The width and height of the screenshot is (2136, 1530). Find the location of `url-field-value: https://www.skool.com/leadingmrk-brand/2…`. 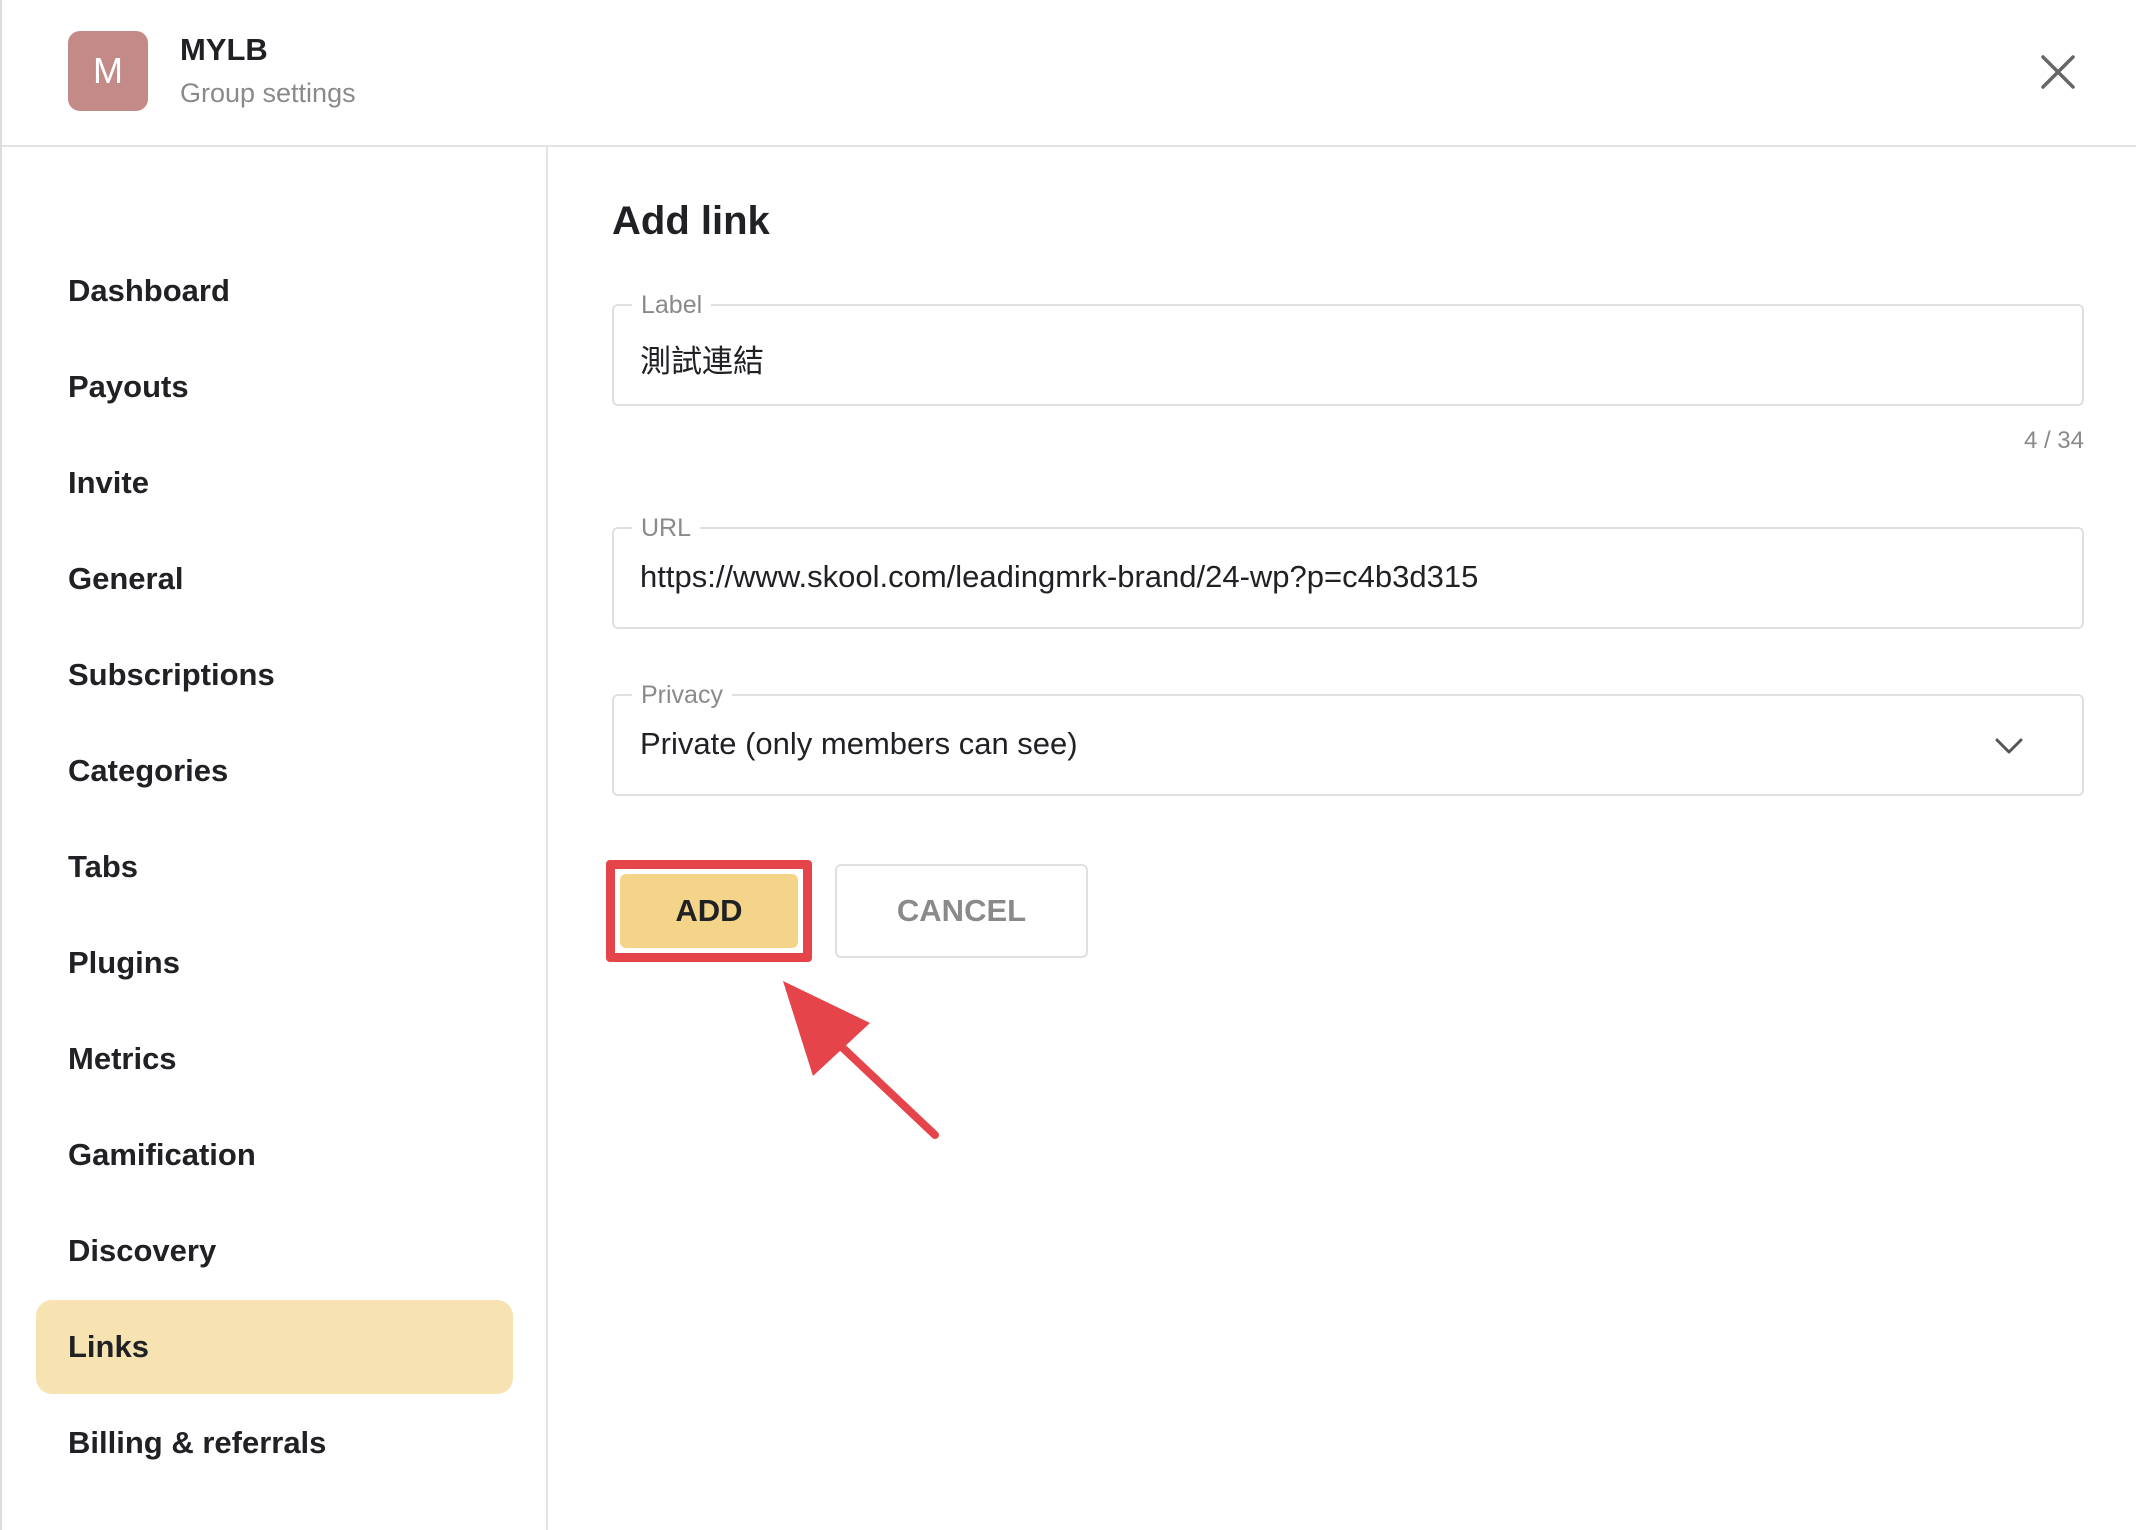

url-field-value: https://www.skool.com/leadingmrk-brand/2… is located at coordinates (1059, 576).